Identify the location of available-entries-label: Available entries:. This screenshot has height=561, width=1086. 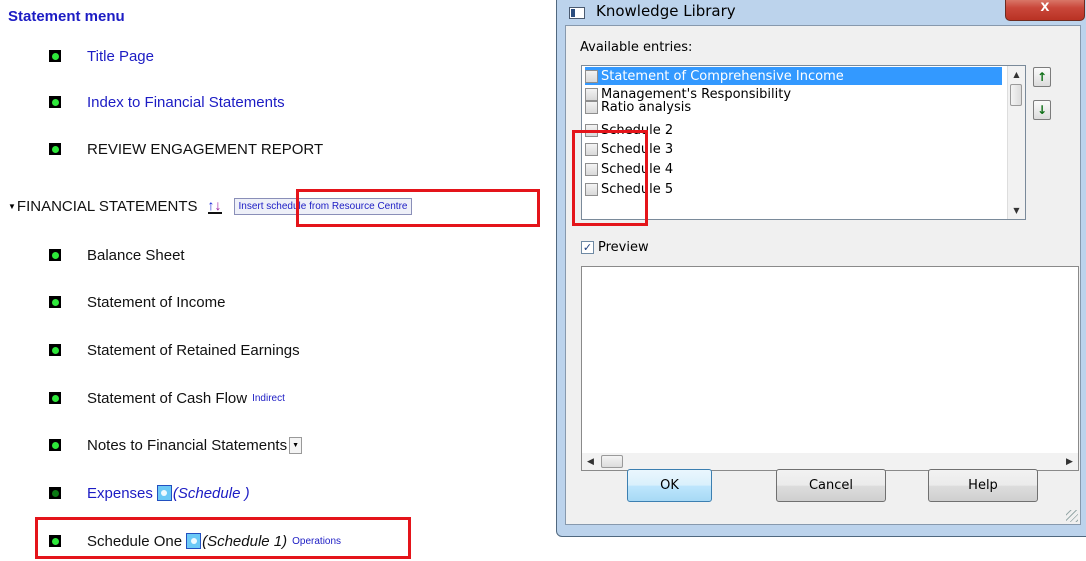
(636, 47).